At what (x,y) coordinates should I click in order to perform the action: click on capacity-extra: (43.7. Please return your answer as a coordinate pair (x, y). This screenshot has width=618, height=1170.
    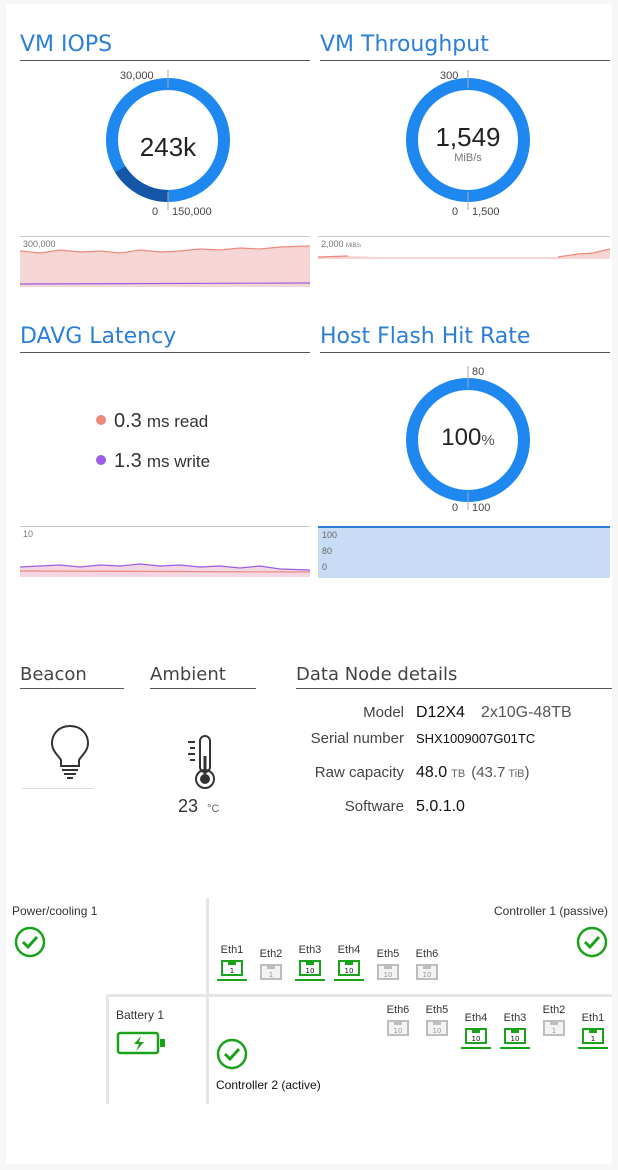
    Looking at the image, I should click on (488, 772).